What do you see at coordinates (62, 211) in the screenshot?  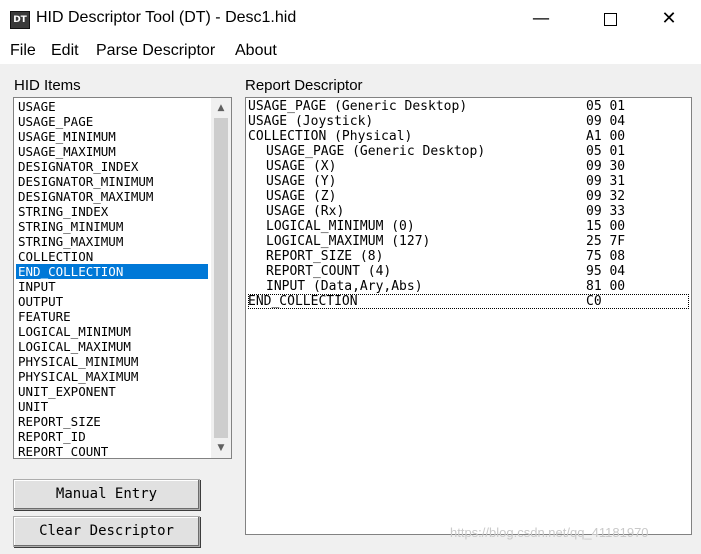 I see `list-item: STRING_INDEX` at bounding box center [62, 211].